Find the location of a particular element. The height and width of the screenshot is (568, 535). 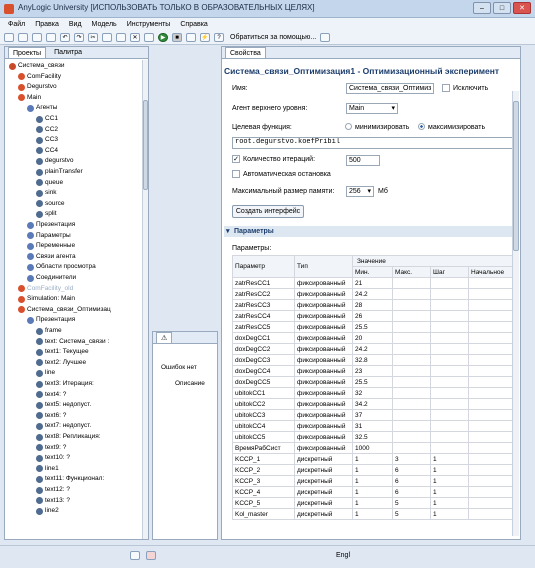

maximize-icon: □ is located at coordinates (502, 8).